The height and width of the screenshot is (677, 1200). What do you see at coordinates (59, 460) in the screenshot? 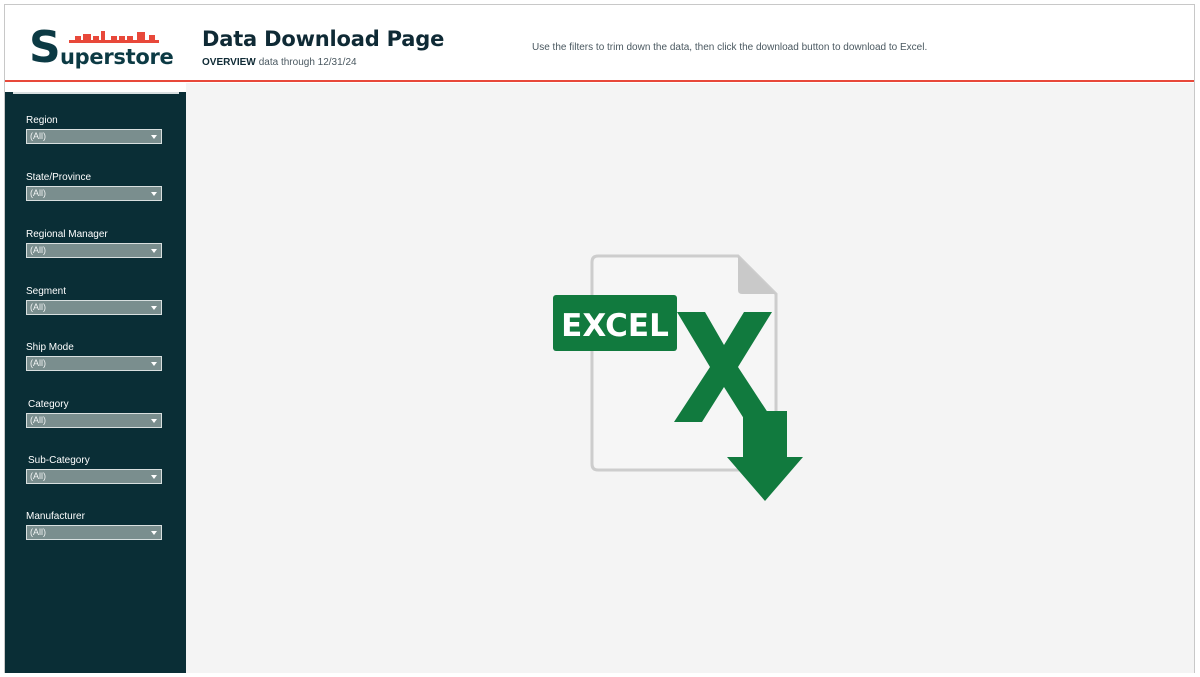
I see `filter-label: Sub-Category` at bounding box center [59, 460].